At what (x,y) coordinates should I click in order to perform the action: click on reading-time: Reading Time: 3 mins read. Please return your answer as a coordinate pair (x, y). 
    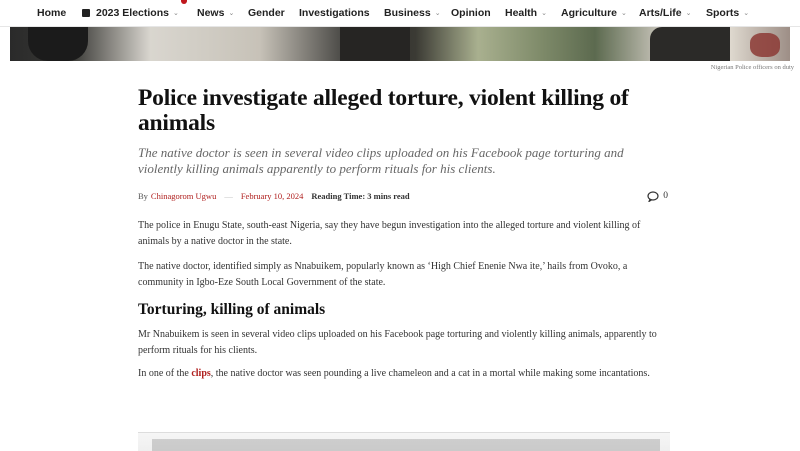
    Looking at the image, I should click on (360, 196).